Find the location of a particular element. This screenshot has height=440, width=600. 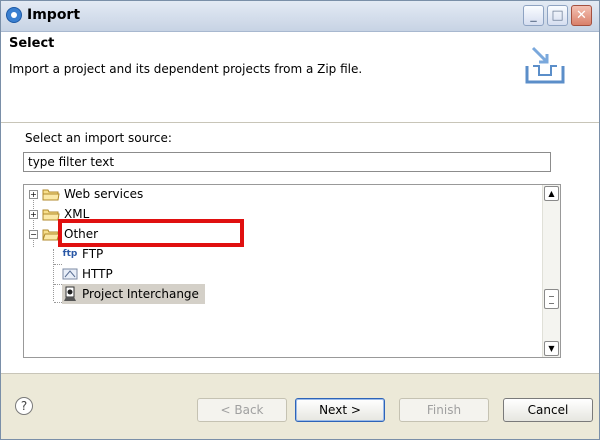

tree-scrollbar: ▲ ▼ is located at coordinates (551, 271).